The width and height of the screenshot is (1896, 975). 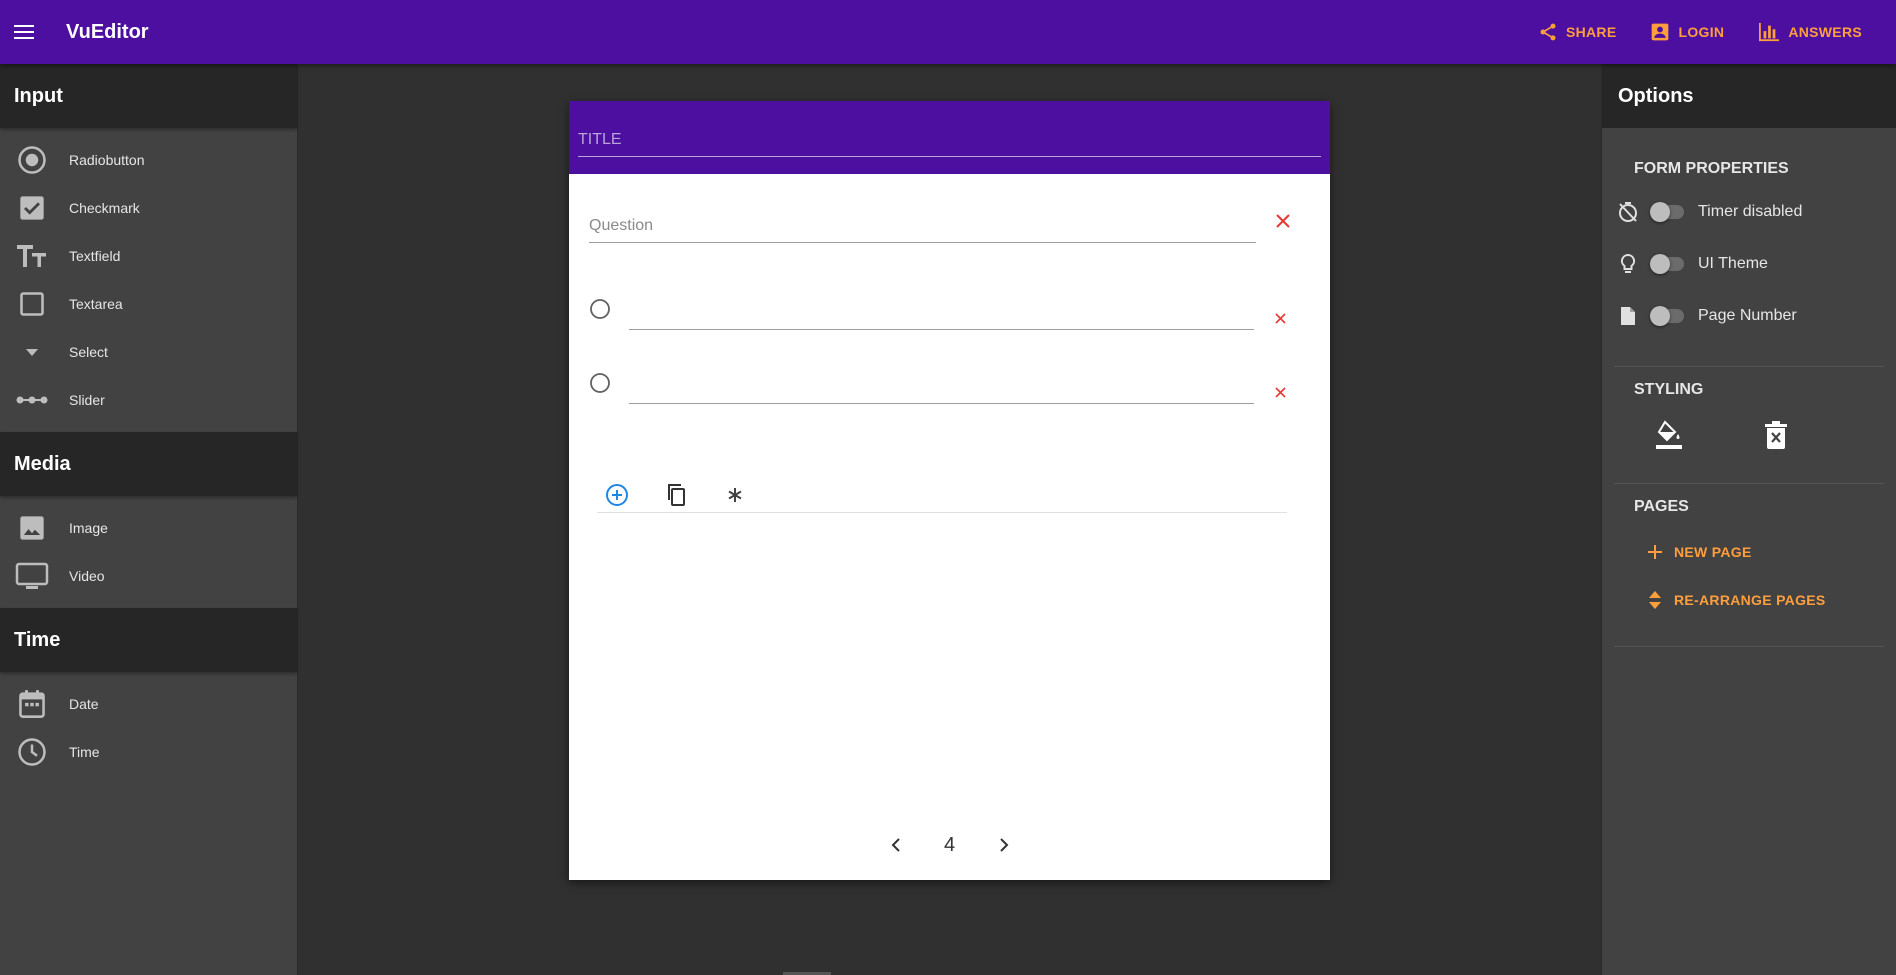 What do you see at coordinates (949, 143) in the screenshot?
I see `form-title-input: TITLE` at bounding box center [949, 143].